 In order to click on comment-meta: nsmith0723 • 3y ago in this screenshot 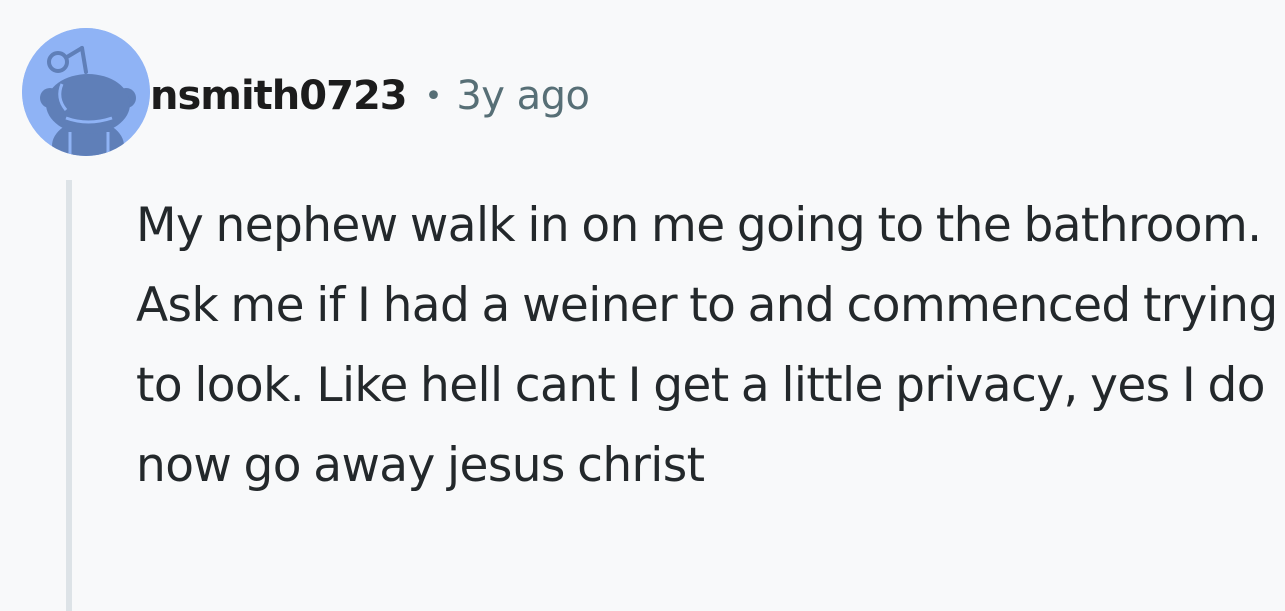, I will do `click(370, 96)`.